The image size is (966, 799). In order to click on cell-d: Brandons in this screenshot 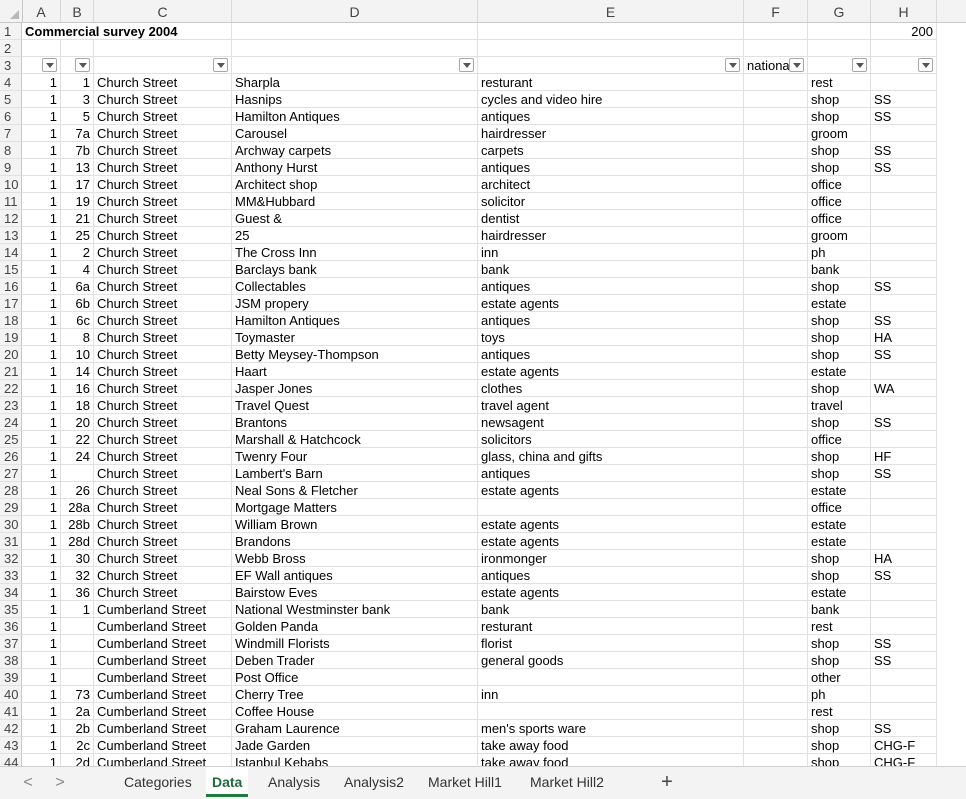, I will do `click(355, 541)`.